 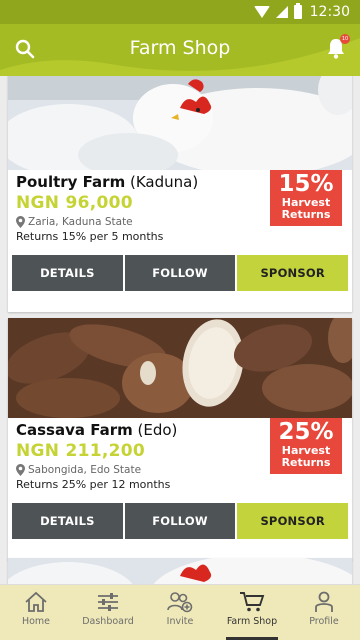 What do you see at coordinates (93, 484) in the screenshot?
I see `farm-returns: Returns 25% per 12 months` at bounding box center [93, 484].